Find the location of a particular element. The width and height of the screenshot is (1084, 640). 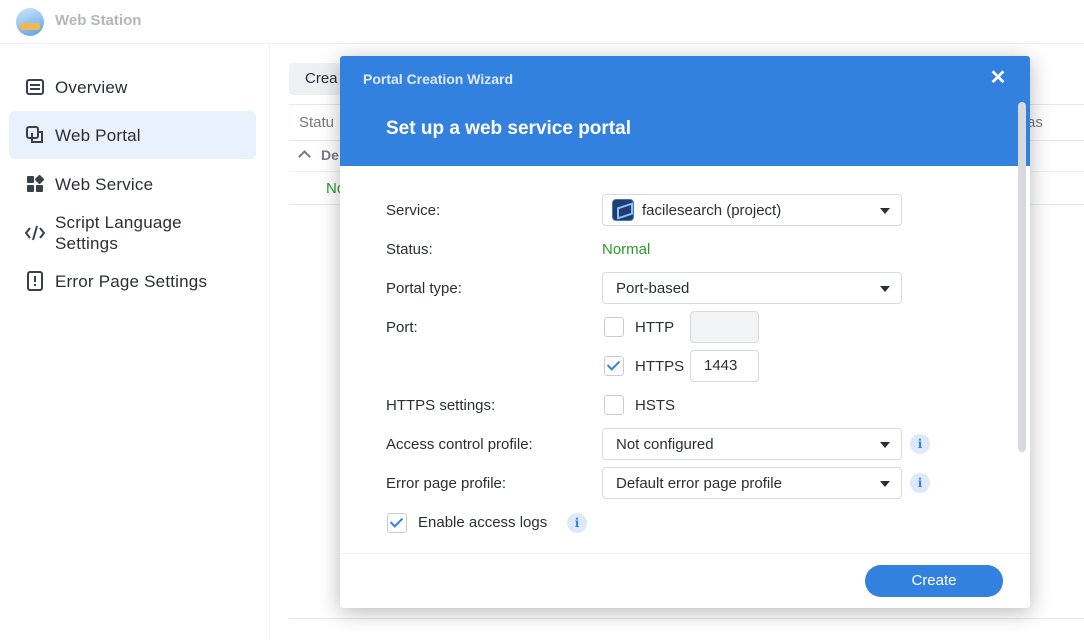

column-header-status: Statu is located at coordinates (316, 122).